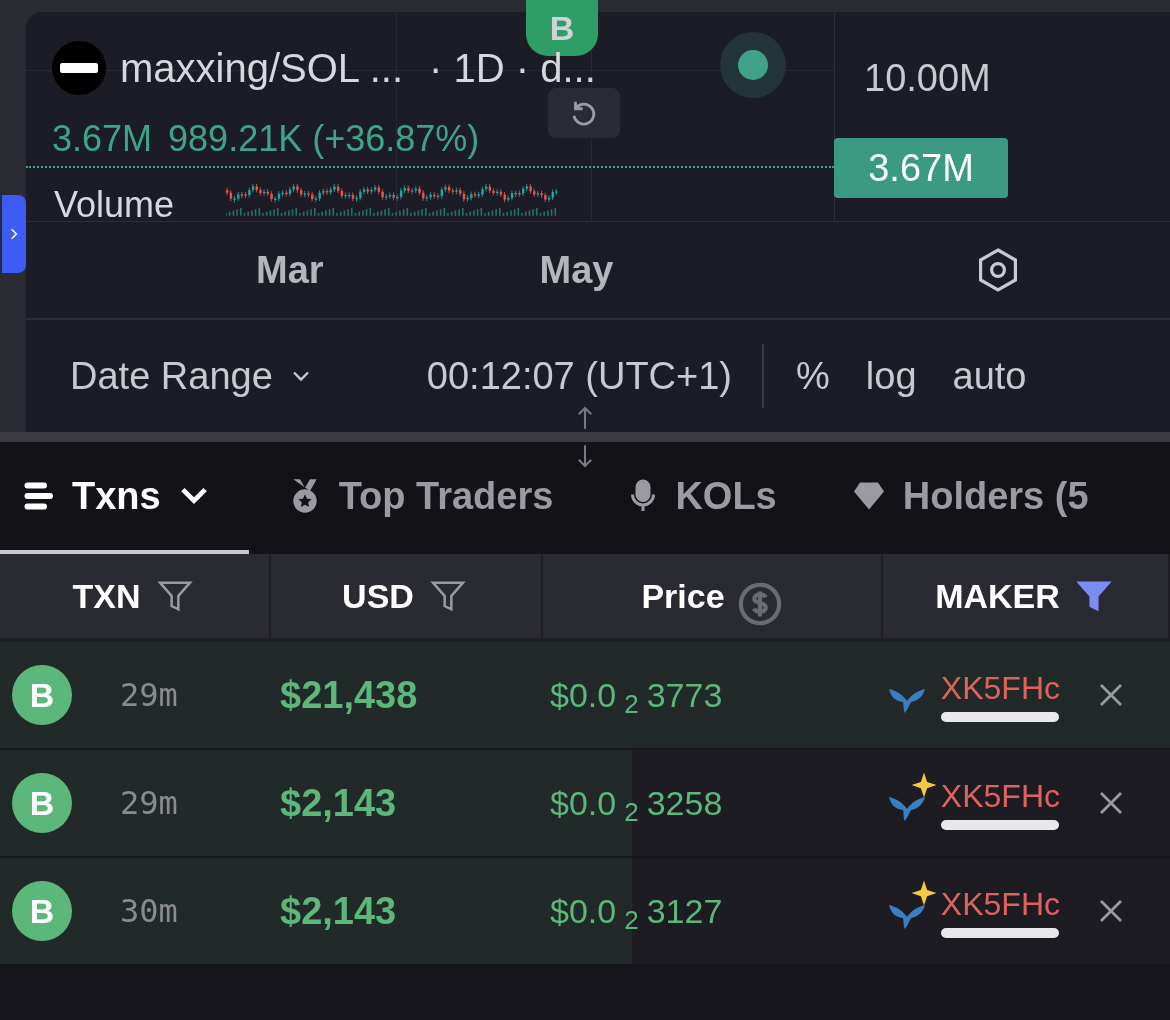  What do you see at coordinates (636, 805) in the screenshot?
I see `price-value: $0.0 $_{2}$ 3258` at bounding box center [636, 805].